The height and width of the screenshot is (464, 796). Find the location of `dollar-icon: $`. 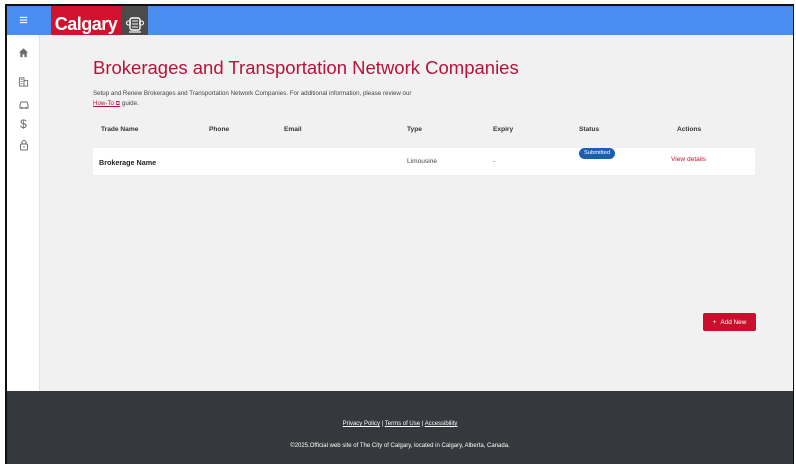

dollar-icon: $ is located at coordinates (23, 124).